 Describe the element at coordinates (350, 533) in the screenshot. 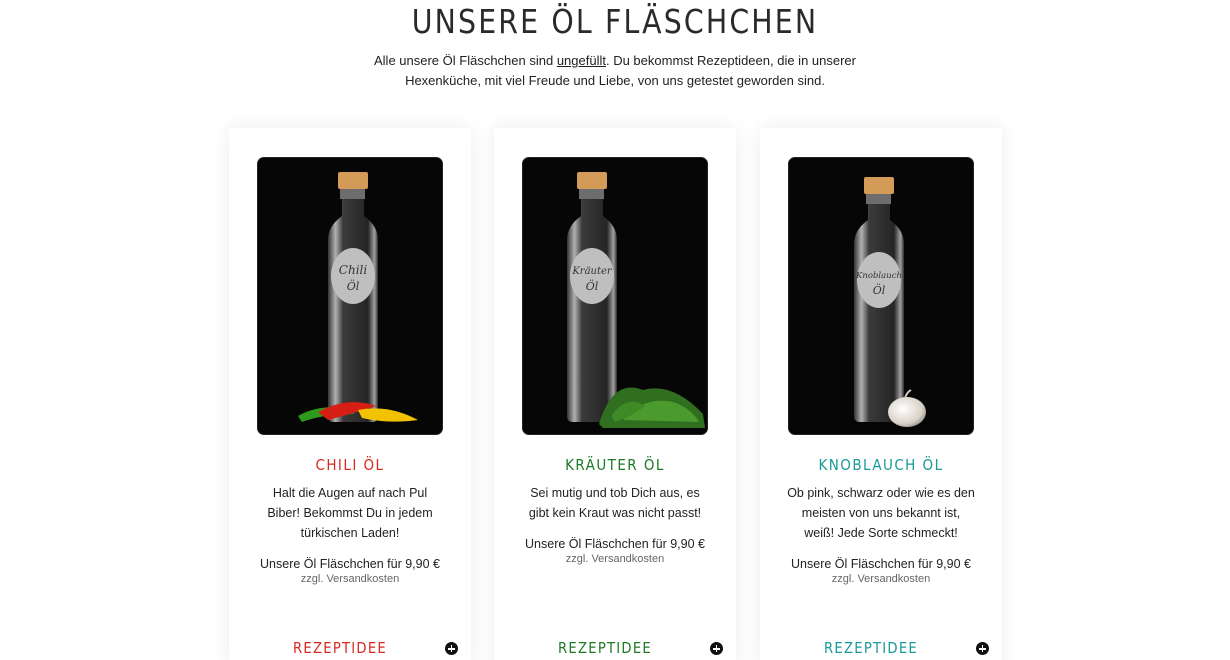

I see `description-line: türkischen Laden!` at that location.